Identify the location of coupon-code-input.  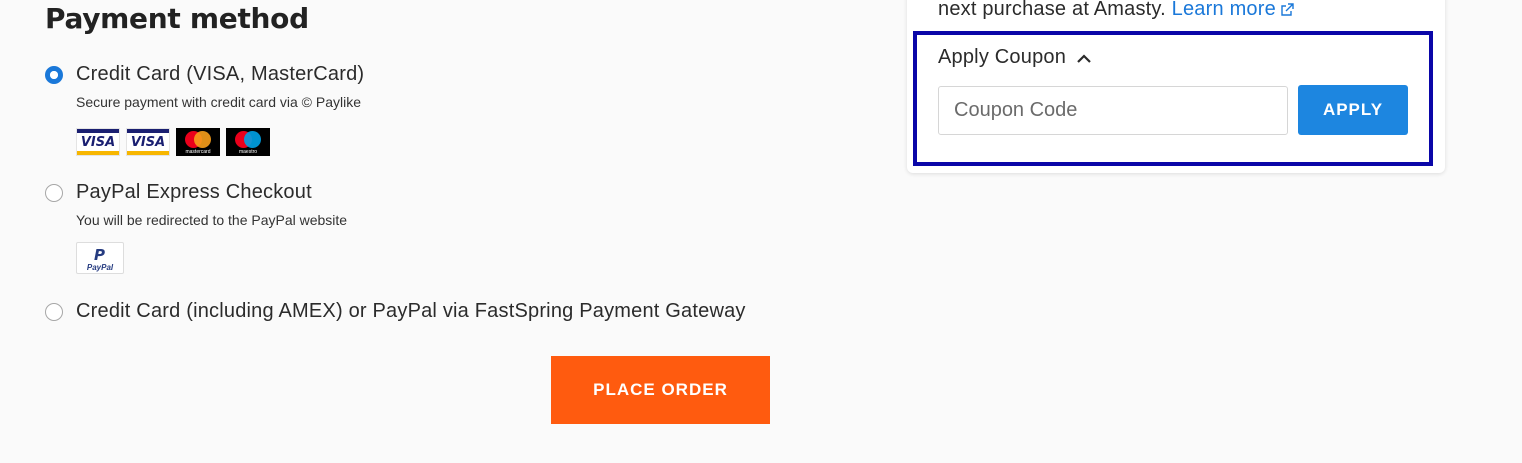
(1113, 110).